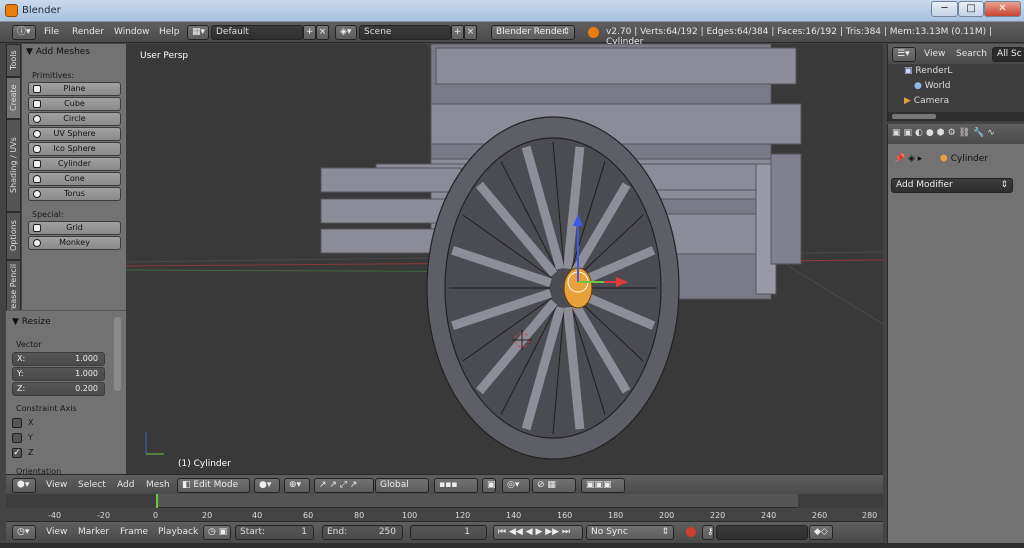  Describe the element at coordinates (304, 532) in the screenshot. I see `field-value: 1` at that location.